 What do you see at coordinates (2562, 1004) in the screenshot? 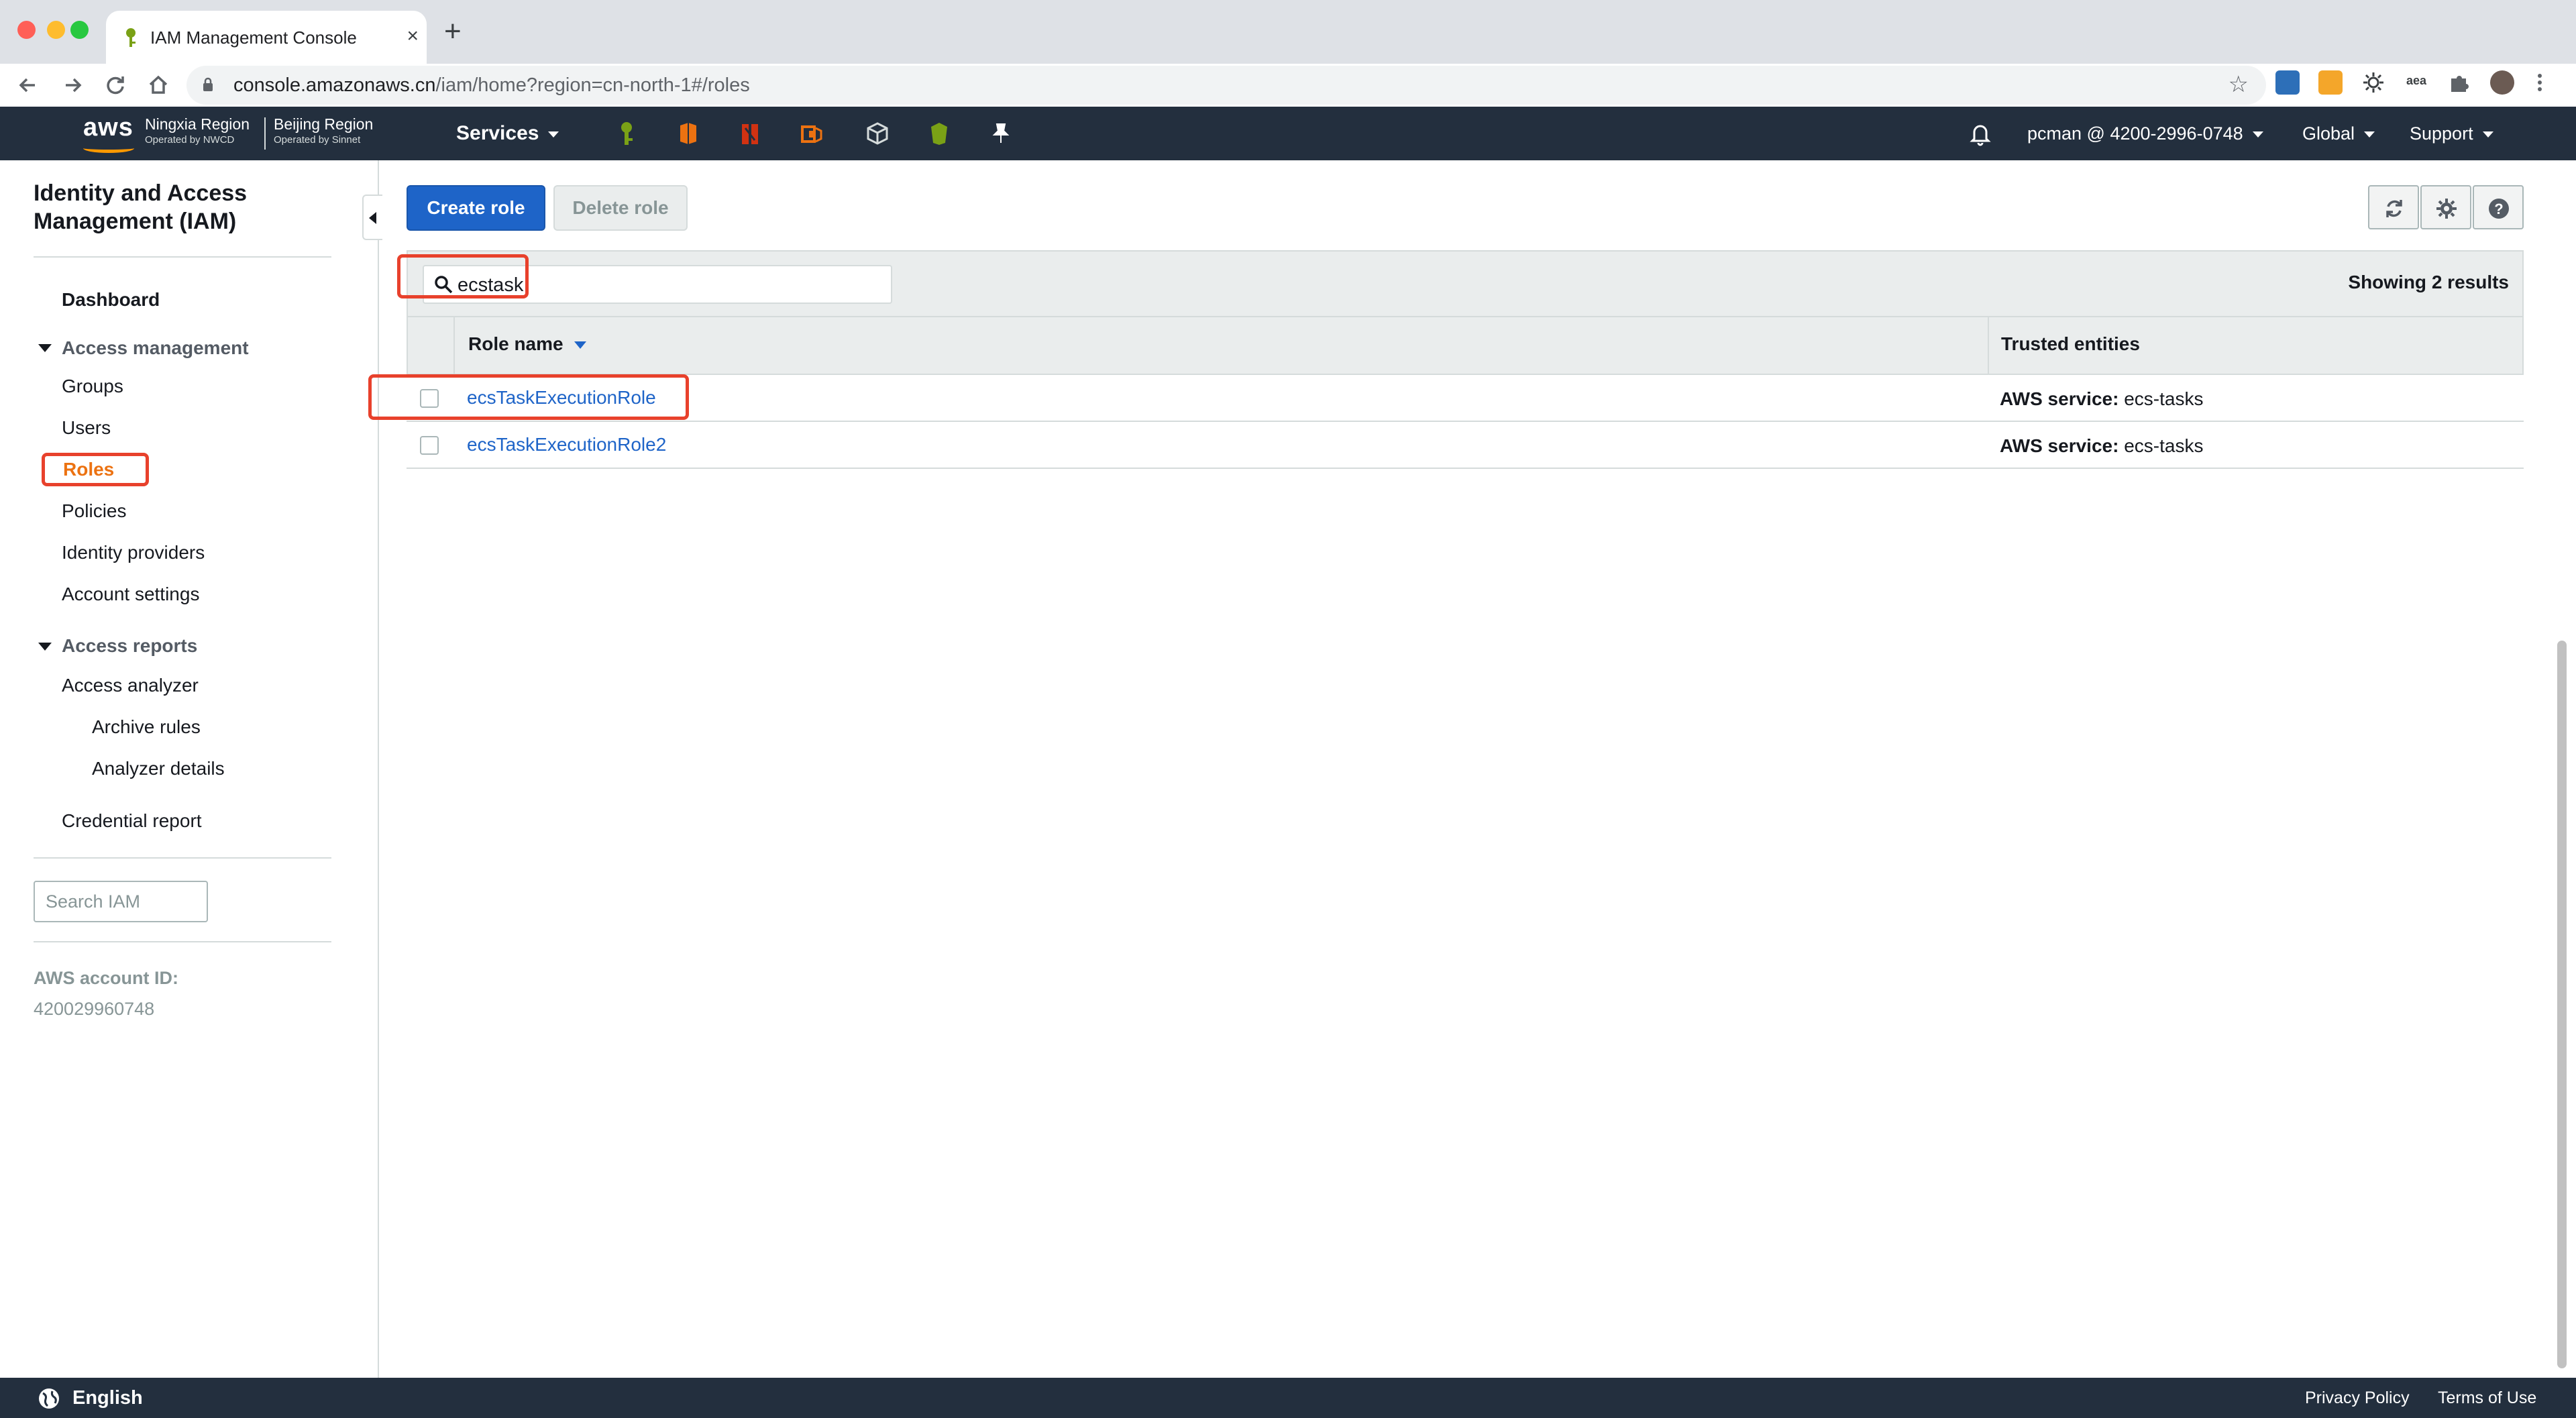
I see `page-scrollbar` at bounding box center [2562, 1004].